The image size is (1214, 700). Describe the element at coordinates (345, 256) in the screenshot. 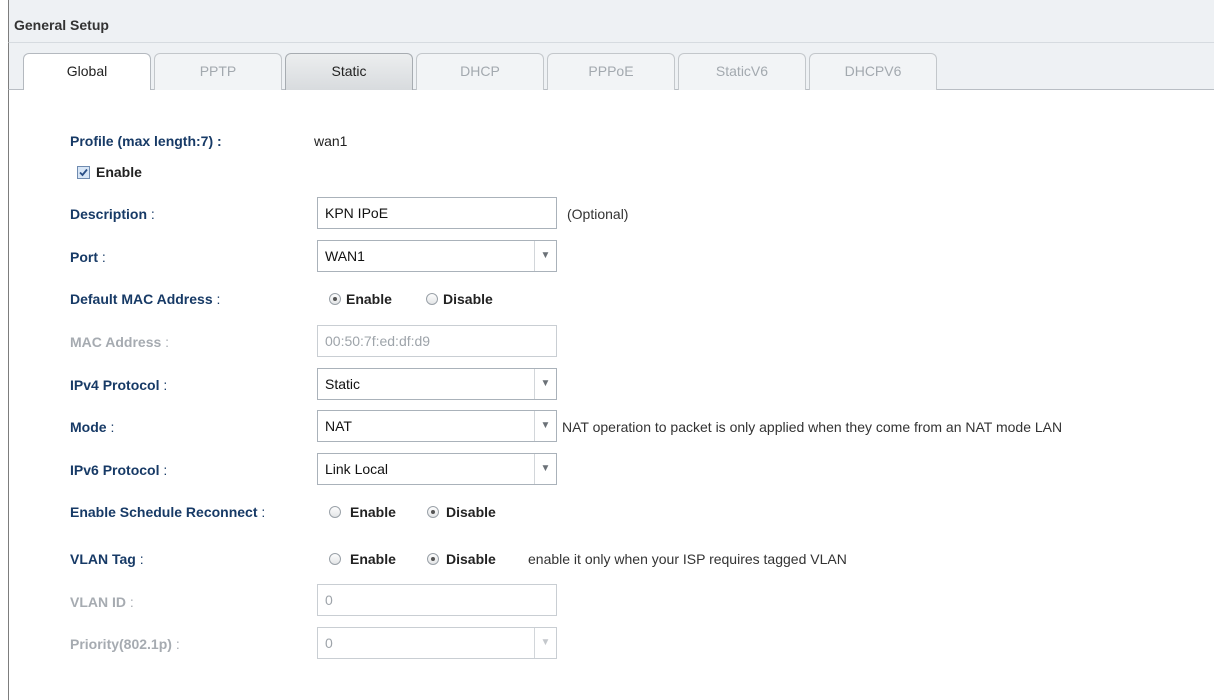

I see `port-select-value: WAN1` at that location.